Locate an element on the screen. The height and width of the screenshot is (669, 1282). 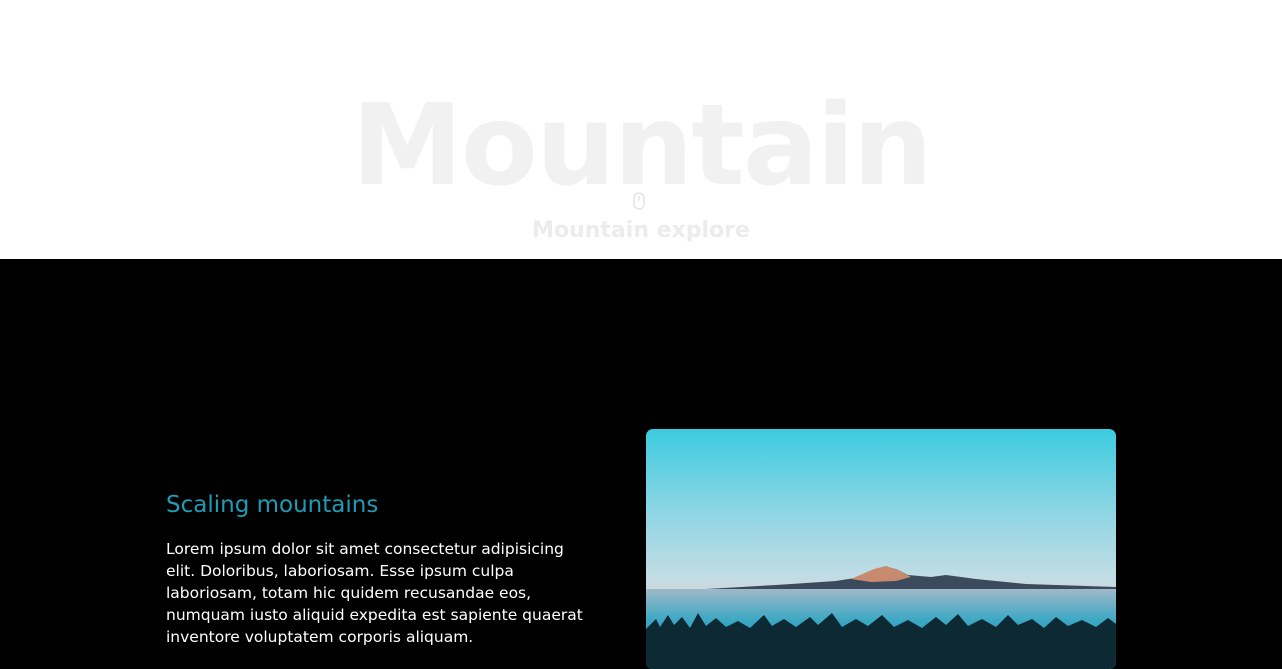
hero-subtitle: Mountain explore is located at coordinates (641, 230).